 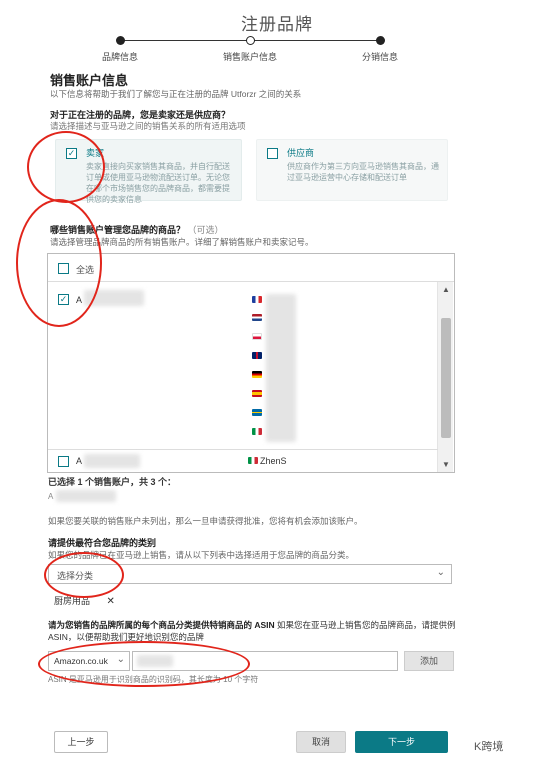 What do you see at coordinates (257, 336) in the screenshot?
I see `poland-flag-icon` at bounding box center [257, 336].